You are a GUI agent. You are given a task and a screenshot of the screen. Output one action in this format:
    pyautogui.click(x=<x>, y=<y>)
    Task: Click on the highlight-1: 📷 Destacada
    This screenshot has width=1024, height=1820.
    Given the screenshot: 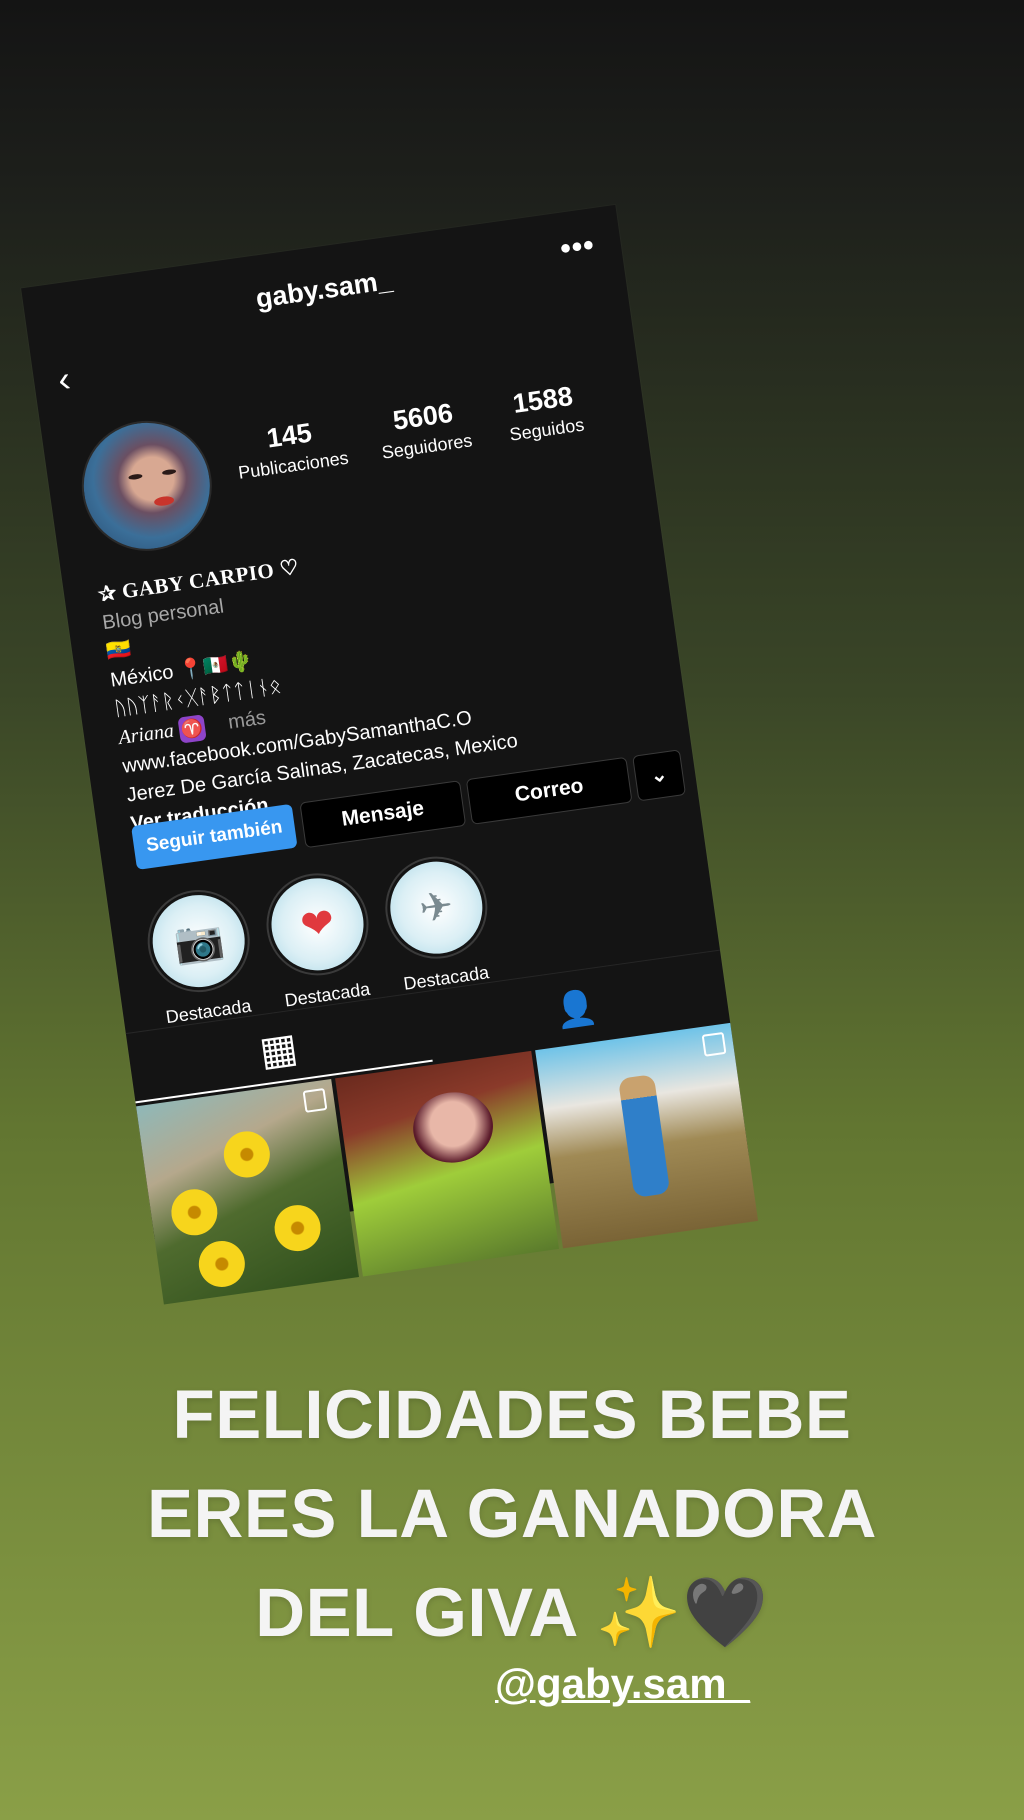 What is the action you would take?
    pyautogui.click(x=200, y=956)
    